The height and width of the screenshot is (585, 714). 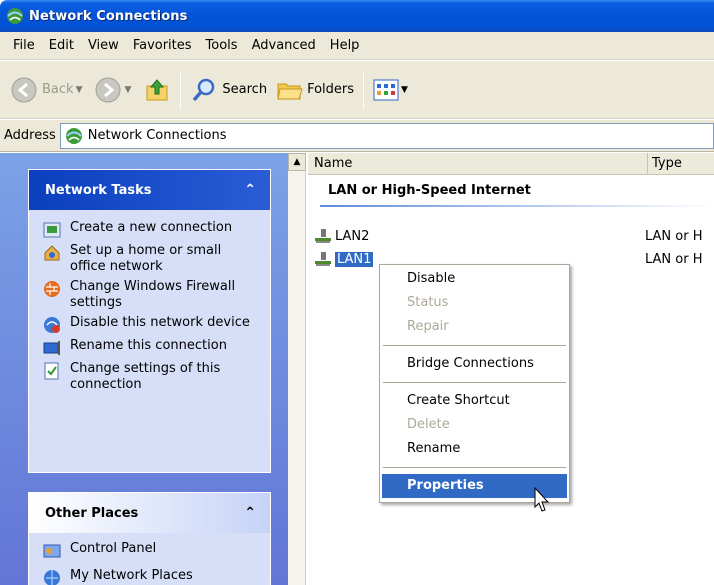 What do you see at coordinates (52, 230) in the screenshot?
I see `new-connection-icon` at bounding box center [52, 230].